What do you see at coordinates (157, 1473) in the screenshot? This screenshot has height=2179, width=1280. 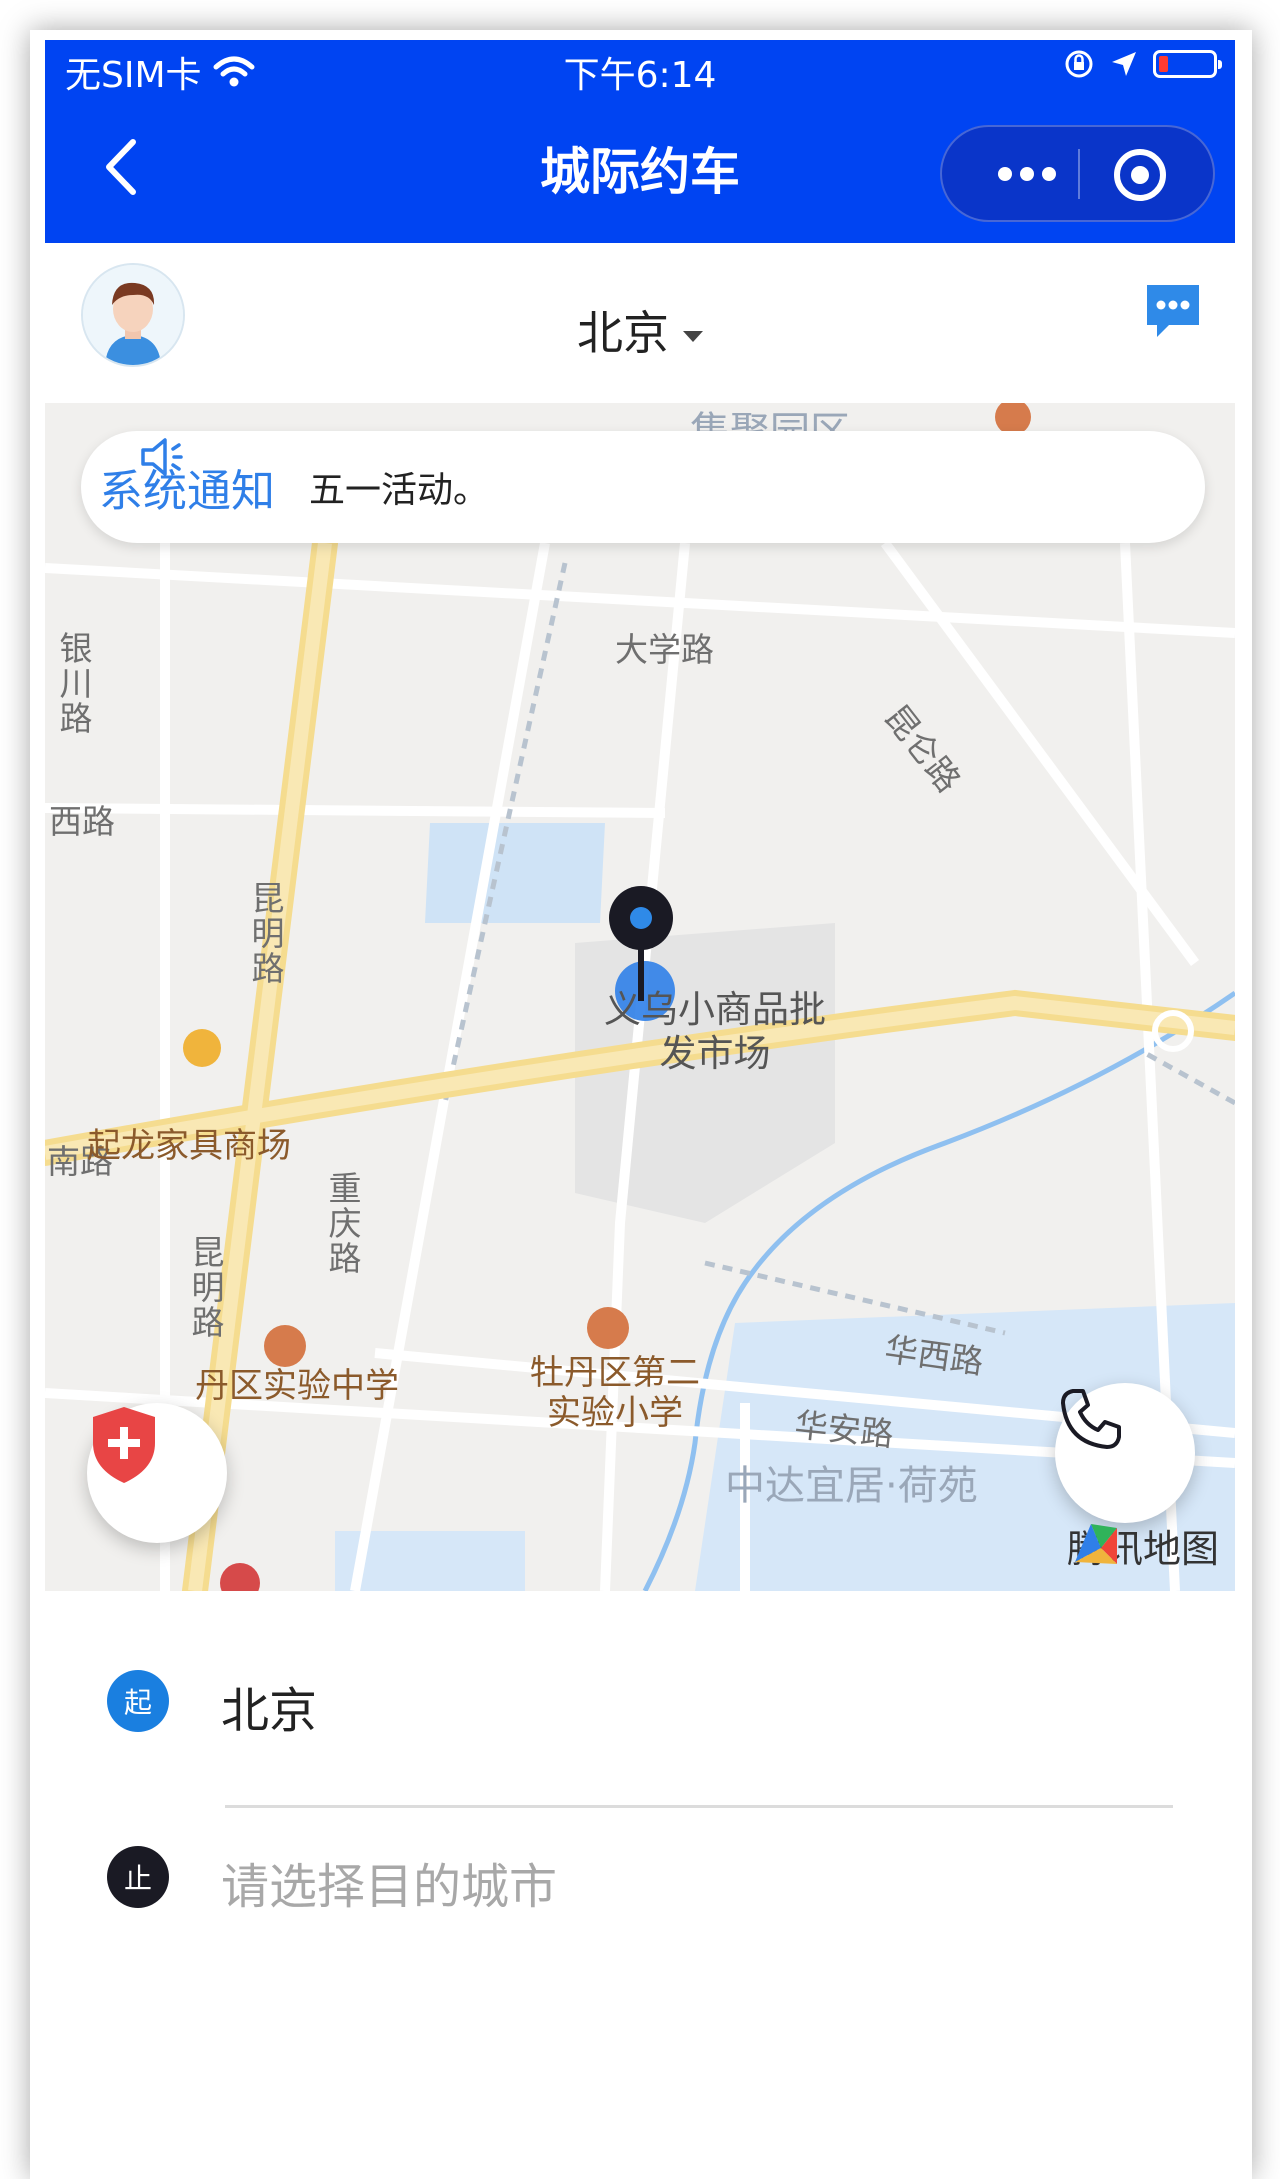 I see `safety-button` at bounding box center [157, 1473].